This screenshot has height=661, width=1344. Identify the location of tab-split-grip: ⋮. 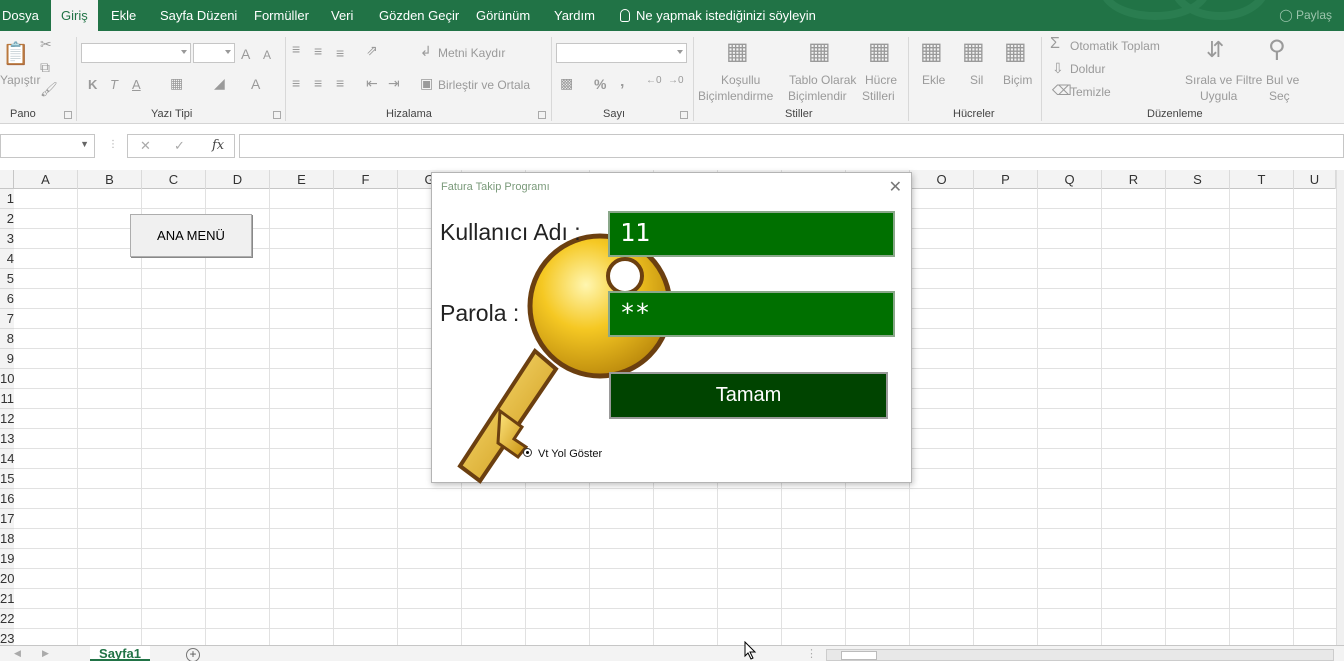
(811, 653).